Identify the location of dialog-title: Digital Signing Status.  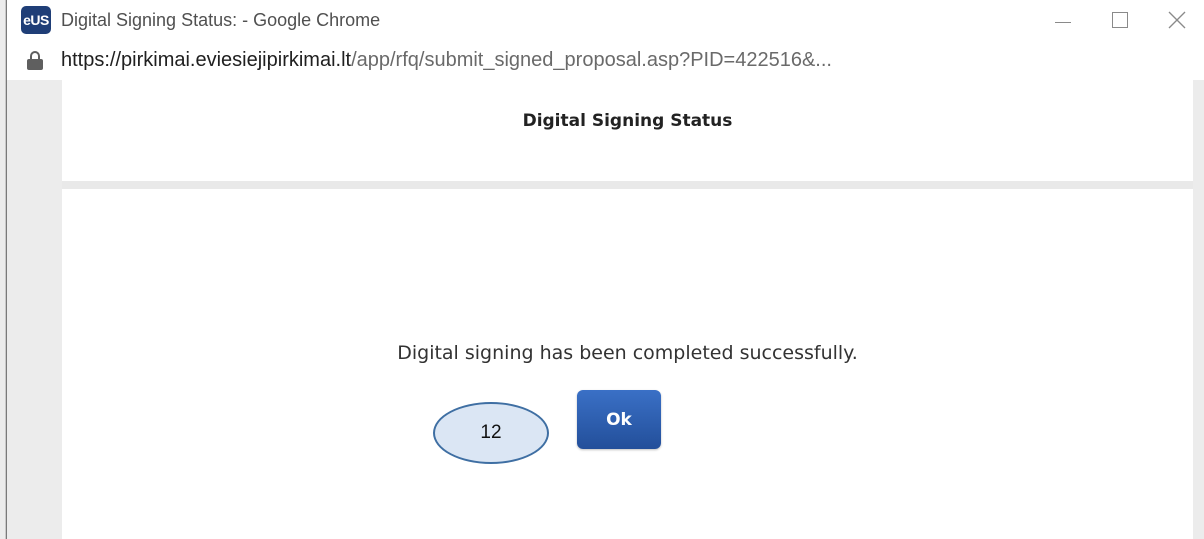
(627, 120).